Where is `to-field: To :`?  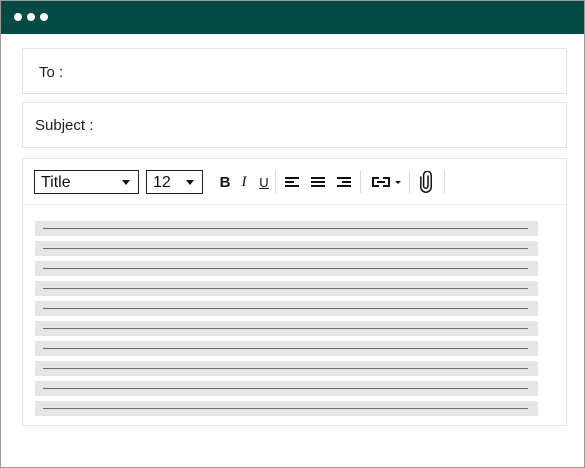
to-field: To : is located at coordinates (294, 71).